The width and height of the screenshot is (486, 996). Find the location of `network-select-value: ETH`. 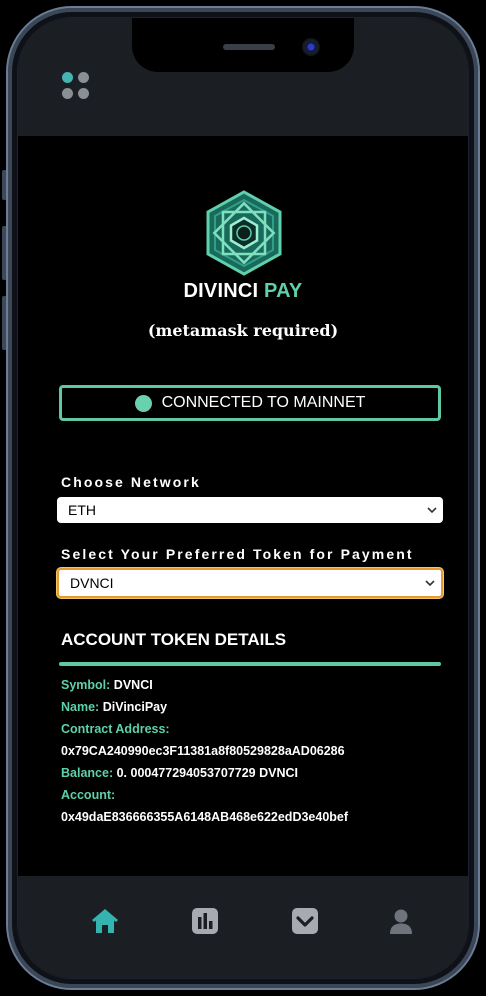

network-select-value: ETH is located at coordinates (82, 510).